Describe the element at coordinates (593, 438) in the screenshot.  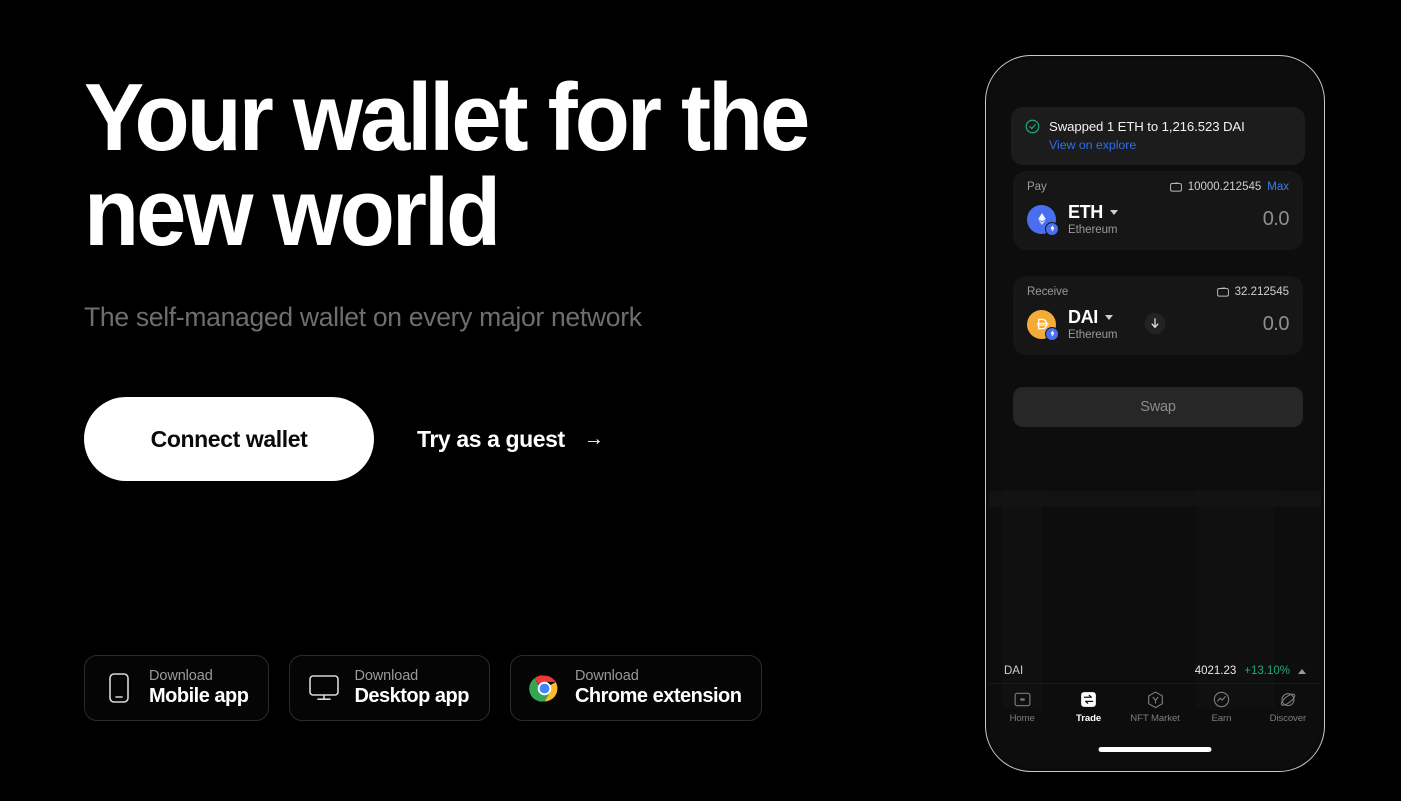
I see `arrow-right-icon: →` at that location.